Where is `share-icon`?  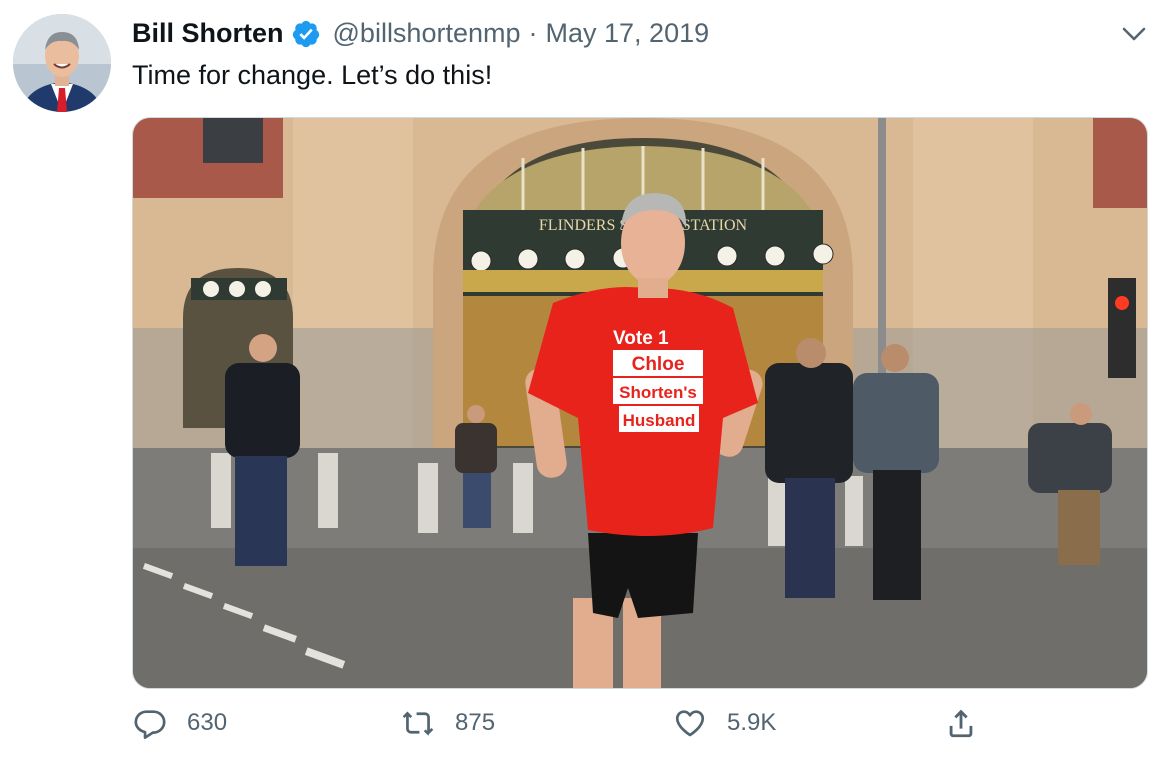
share-icon is located at coordinates (961, 723).